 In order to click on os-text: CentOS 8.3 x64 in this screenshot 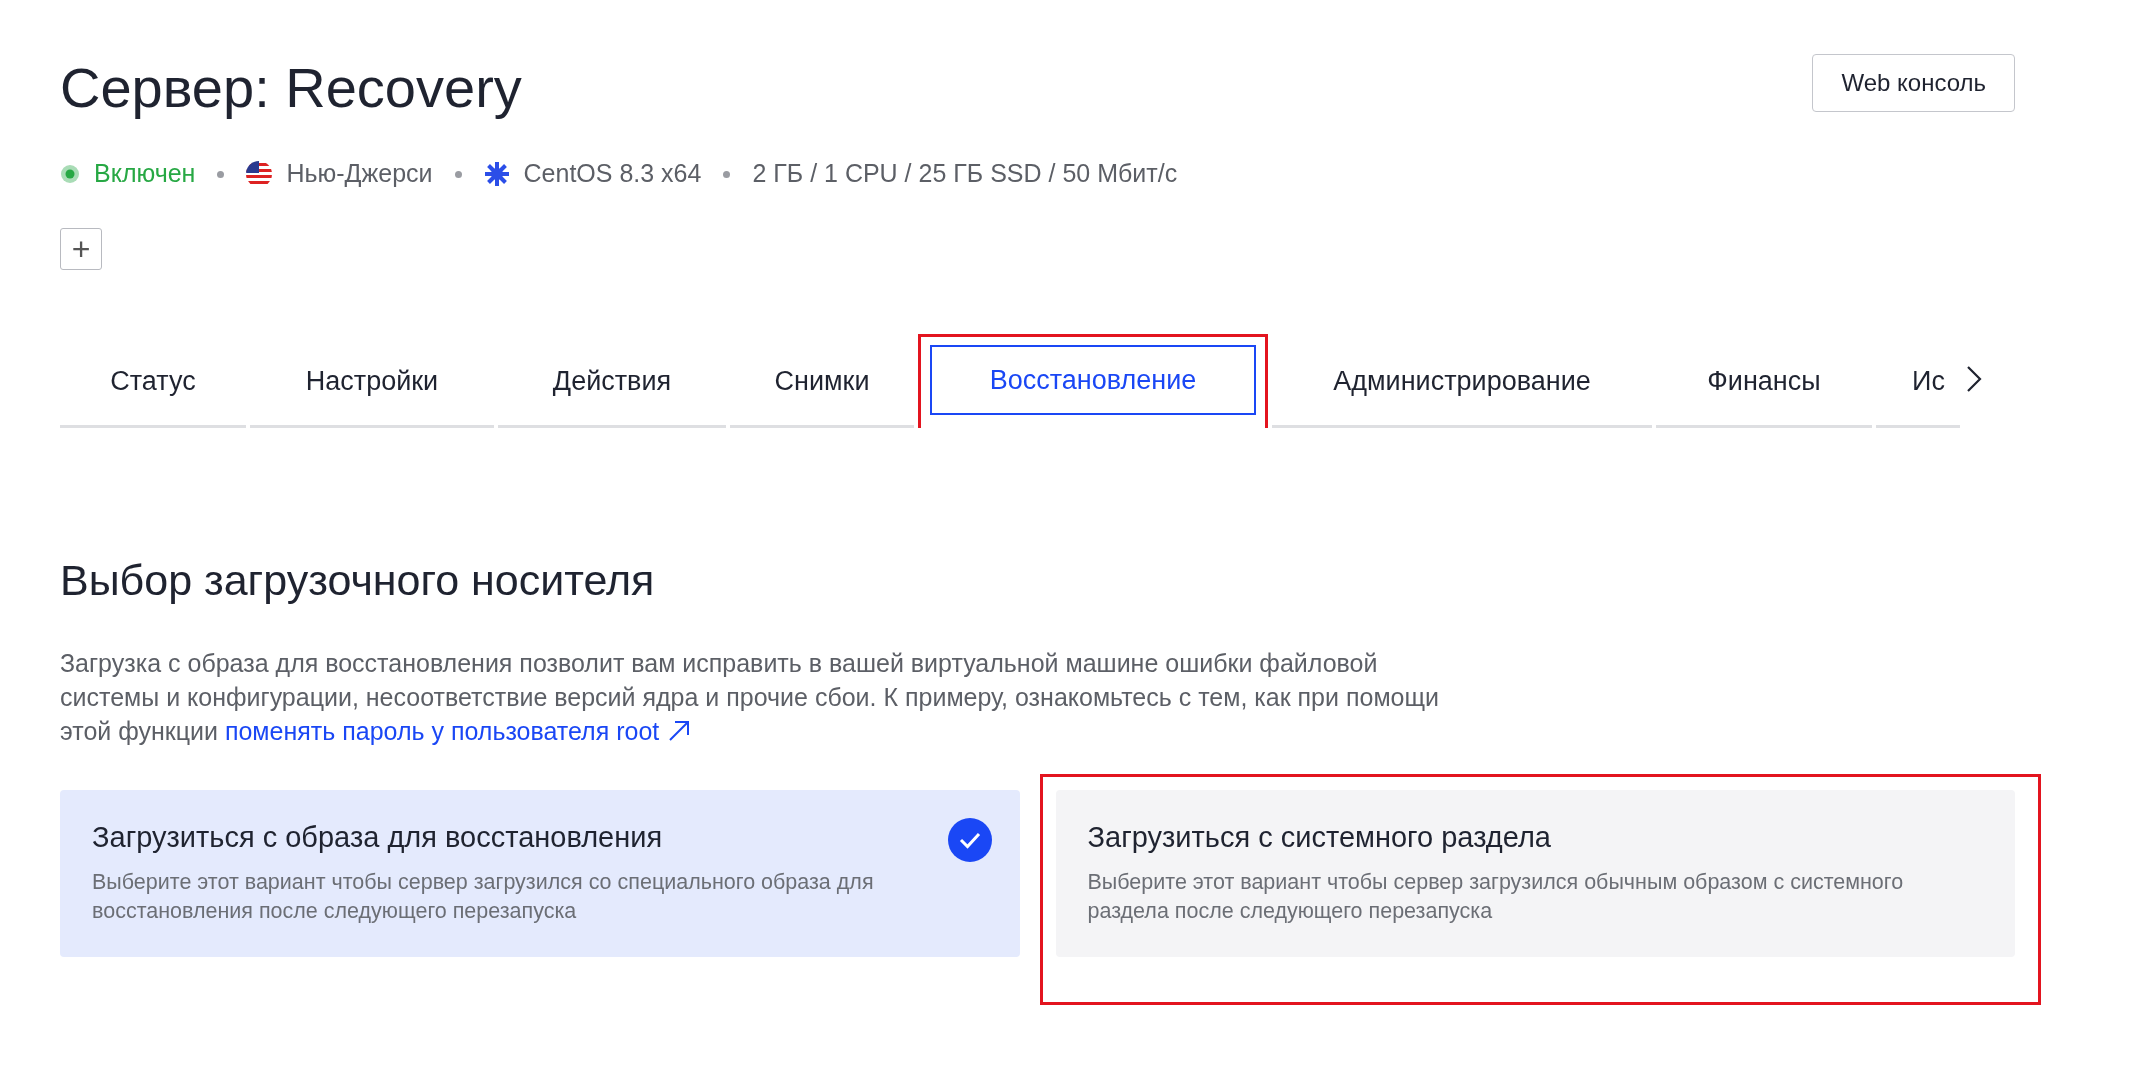, I will do `click(612, 174)`.